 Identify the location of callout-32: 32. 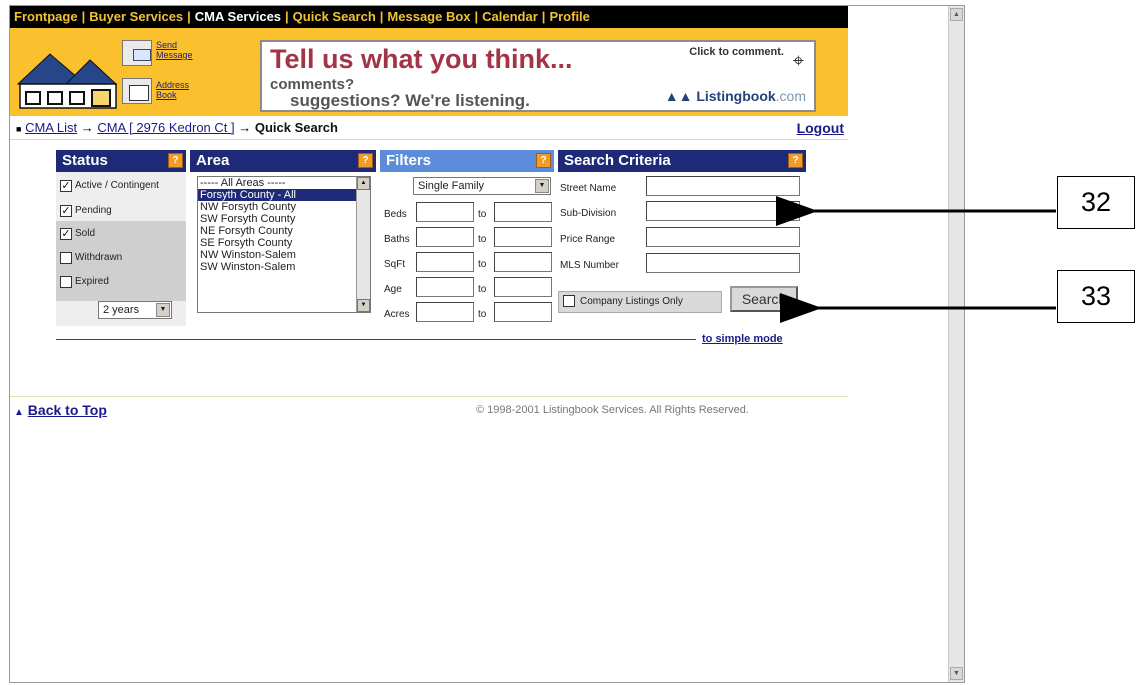
(1096, 202).